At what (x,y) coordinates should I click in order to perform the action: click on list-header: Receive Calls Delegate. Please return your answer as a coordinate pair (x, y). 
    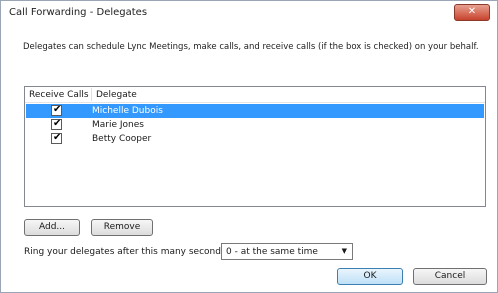
    Looking at the image, I should click on (255, 95).